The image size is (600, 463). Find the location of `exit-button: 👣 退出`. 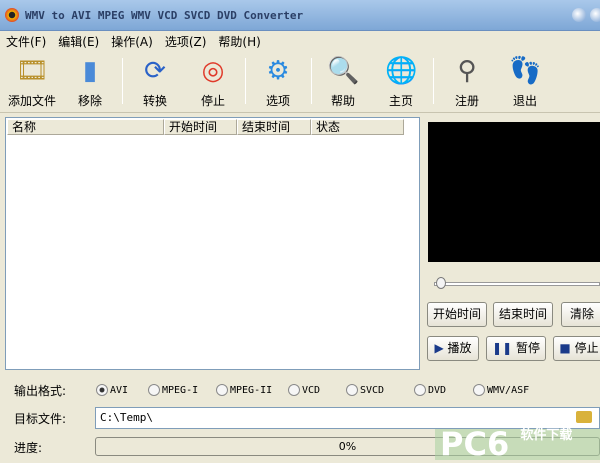

exit-button: 👣 退出 is located at coordinates (525, 81).